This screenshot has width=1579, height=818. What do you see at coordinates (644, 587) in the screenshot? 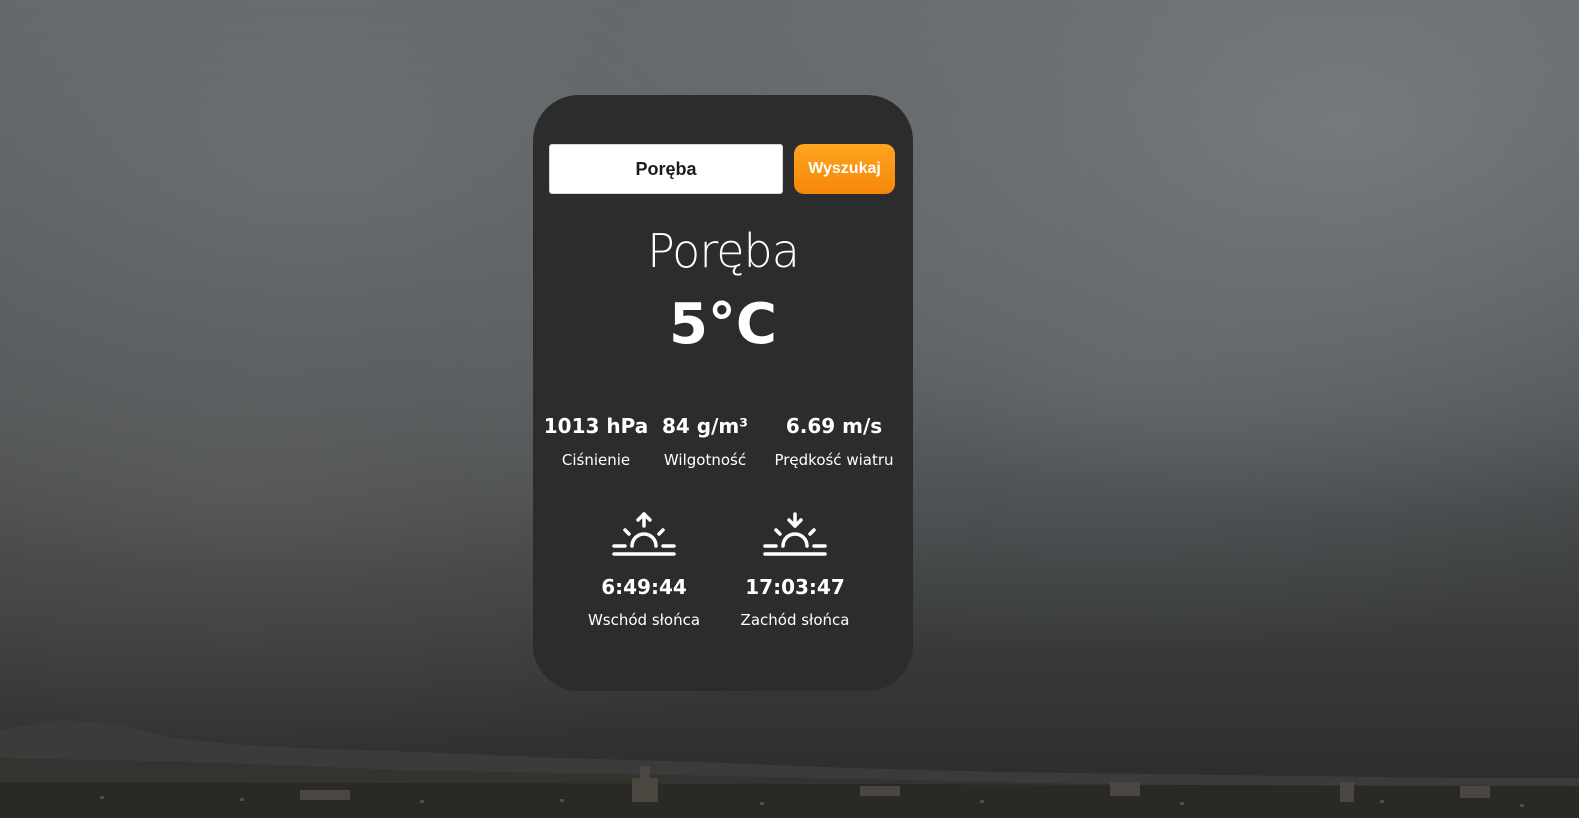
I see `sunrise-time: 6:49:44` at bounding box center [644, 587].